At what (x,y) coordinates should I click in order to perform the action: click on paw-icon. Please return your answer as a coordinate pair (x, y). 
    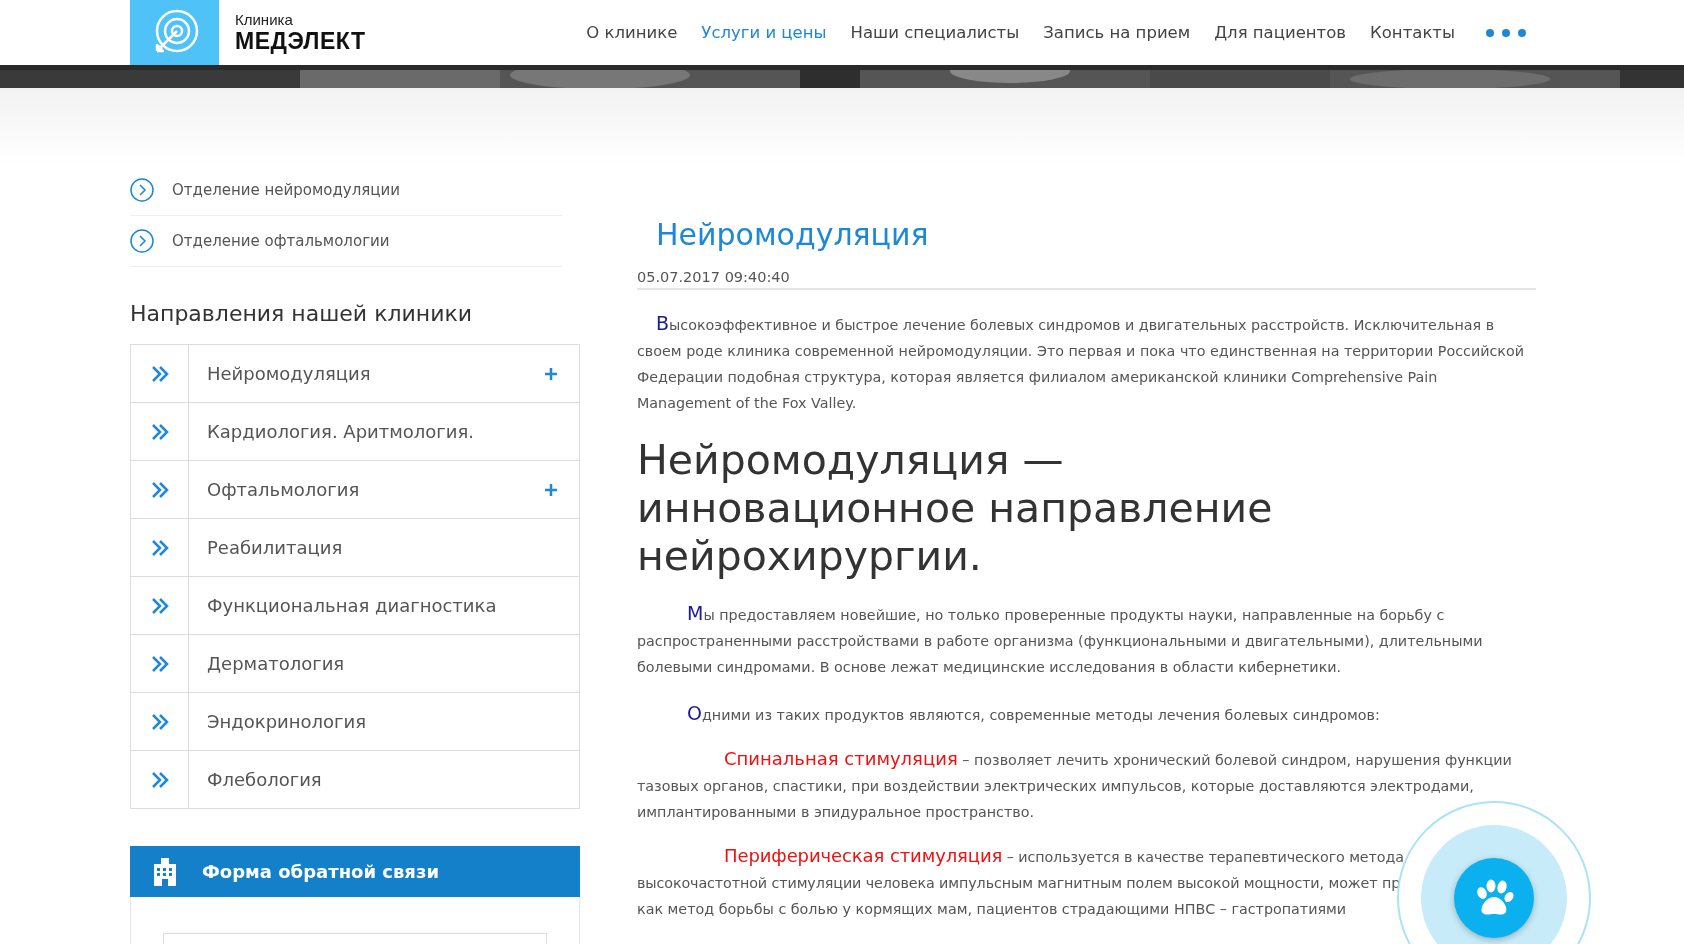
    Looking at the image, I should click on (1494, 898).